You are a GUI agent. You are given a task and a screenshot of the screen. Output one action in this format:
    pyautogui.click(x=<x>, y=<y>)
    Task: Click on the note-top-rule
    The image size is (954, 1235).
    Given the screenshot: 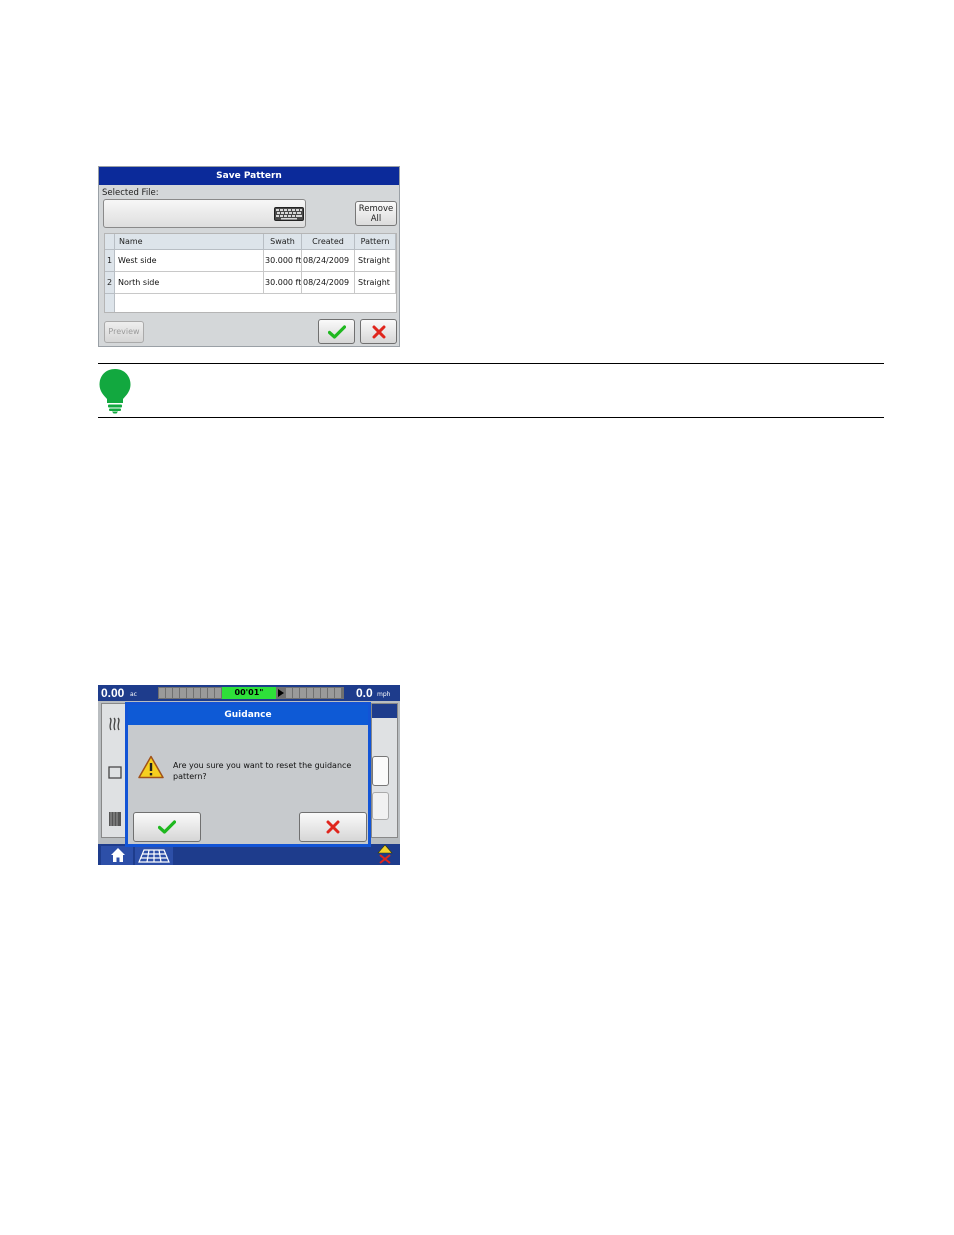 What is the action you would take?
    pyautogui.click(x=491, y=363)
    